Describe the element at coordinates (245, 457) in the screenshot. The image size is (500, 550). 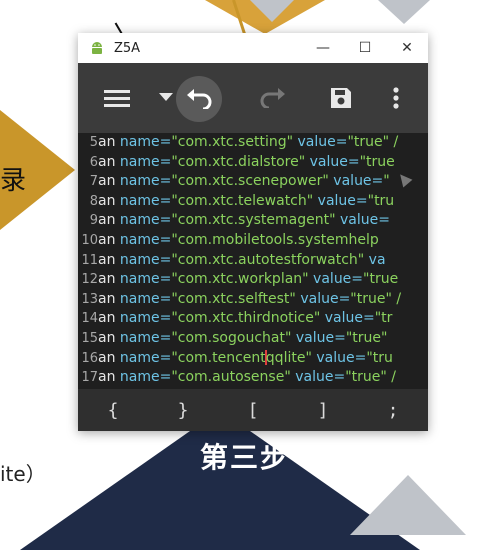
I see `slide-step-label: 第三步` at that location.